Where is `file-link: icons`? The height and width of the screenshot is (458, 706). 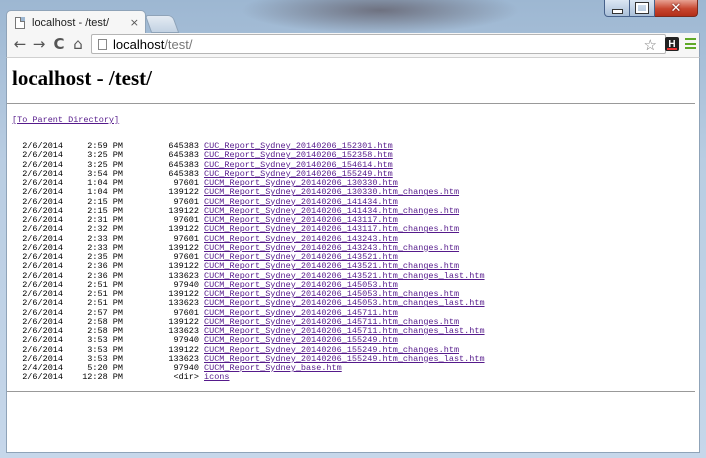
file-link: icons is located at coordinates (217, 377).